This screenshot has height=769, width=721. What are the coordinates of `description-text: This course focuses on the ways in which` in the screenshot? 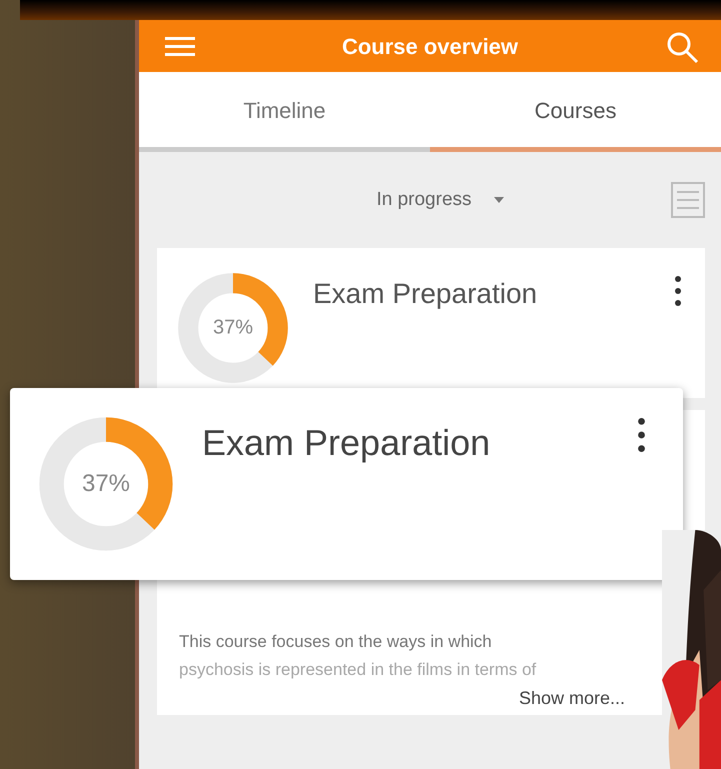 It's located at (336, 642).